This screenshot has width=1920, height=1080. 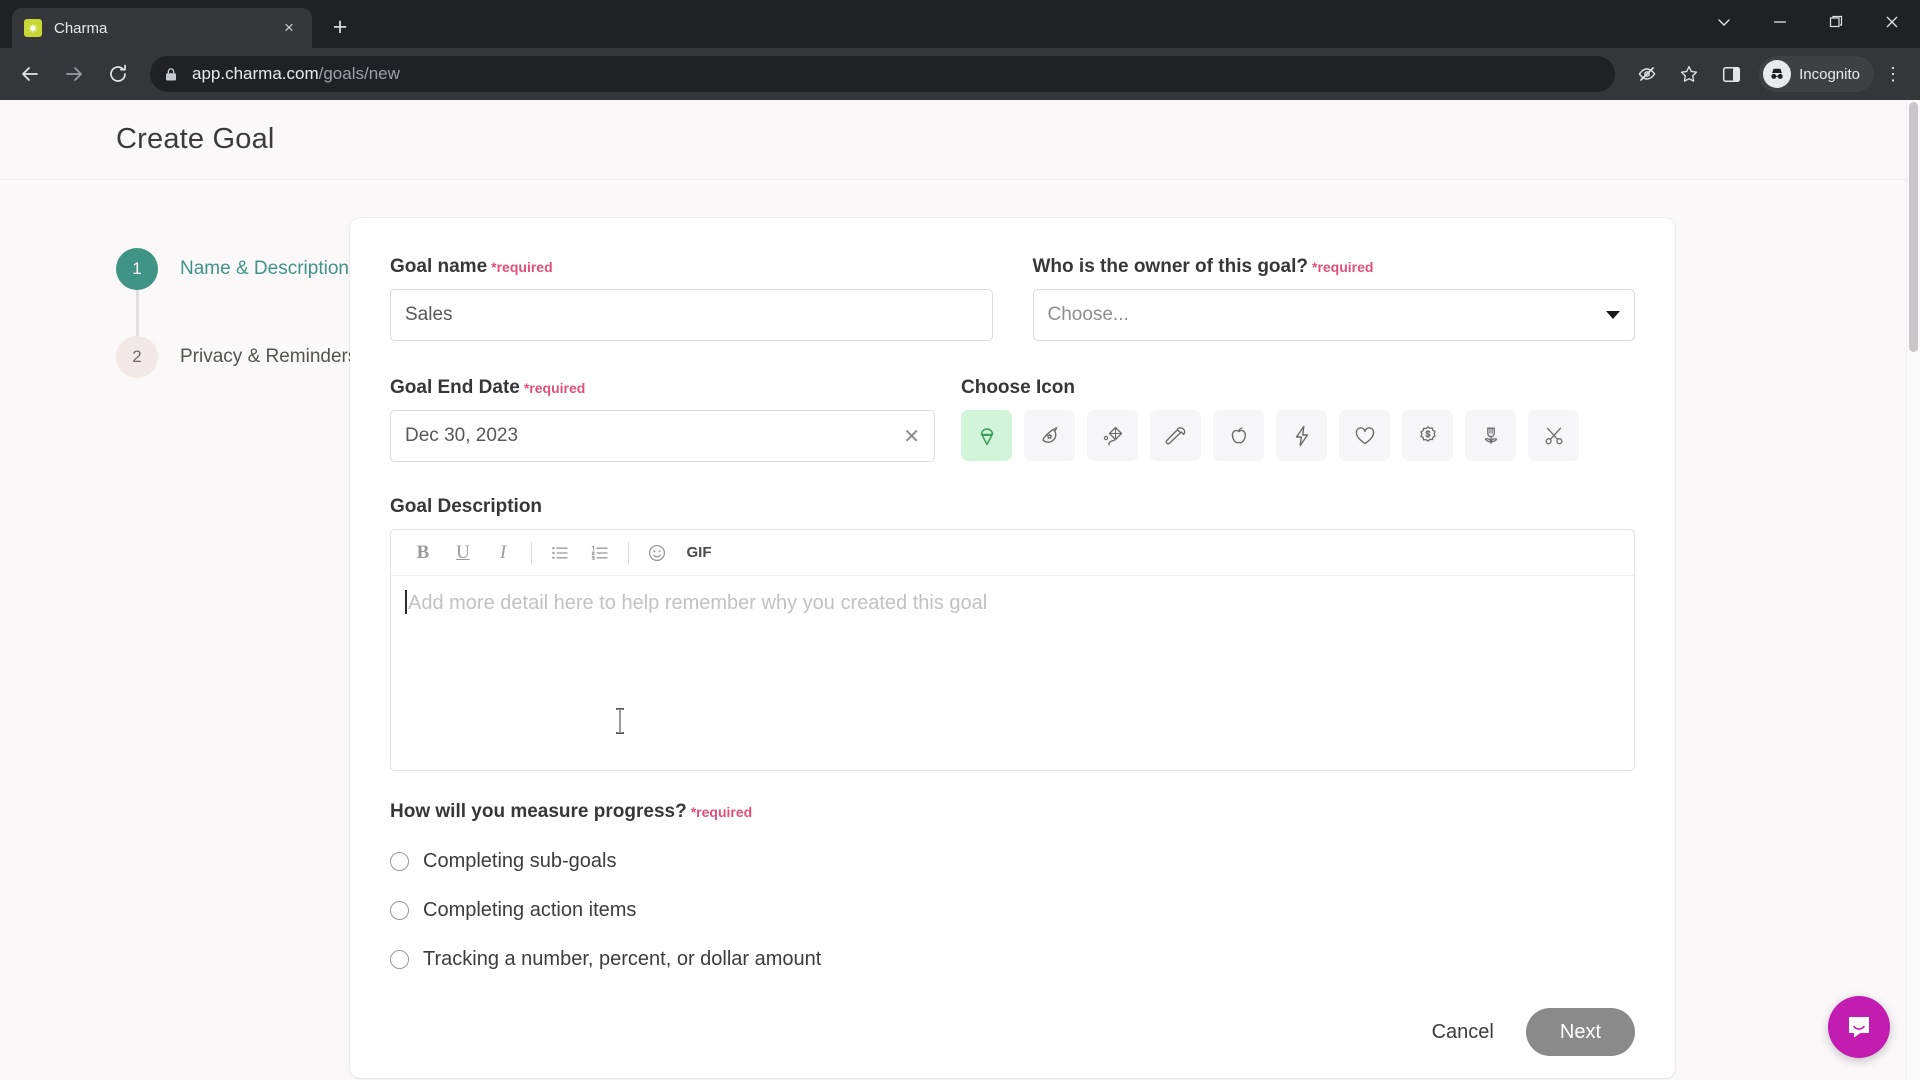 What do you see at coordinates (33, 28) in the screenshot?
I see `charma-favicon-icon: ✷` at bounding box center [33, 28].